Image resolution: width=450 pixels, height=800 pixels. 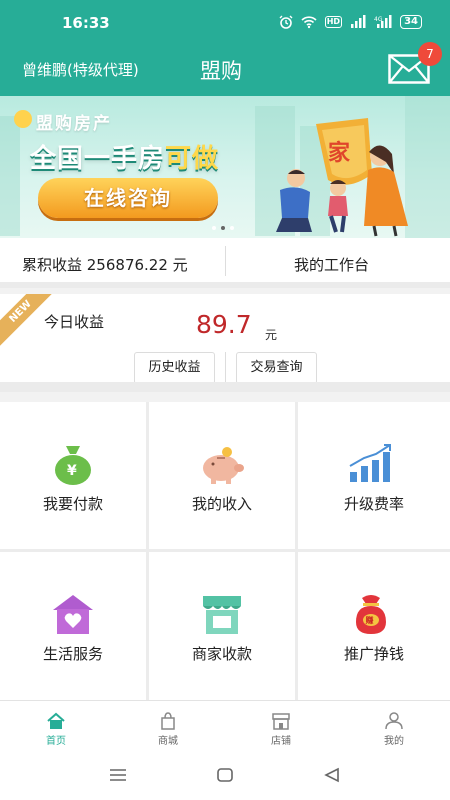 I want to click on banner-brand: 盟购房产, so click(x=74, y=124).